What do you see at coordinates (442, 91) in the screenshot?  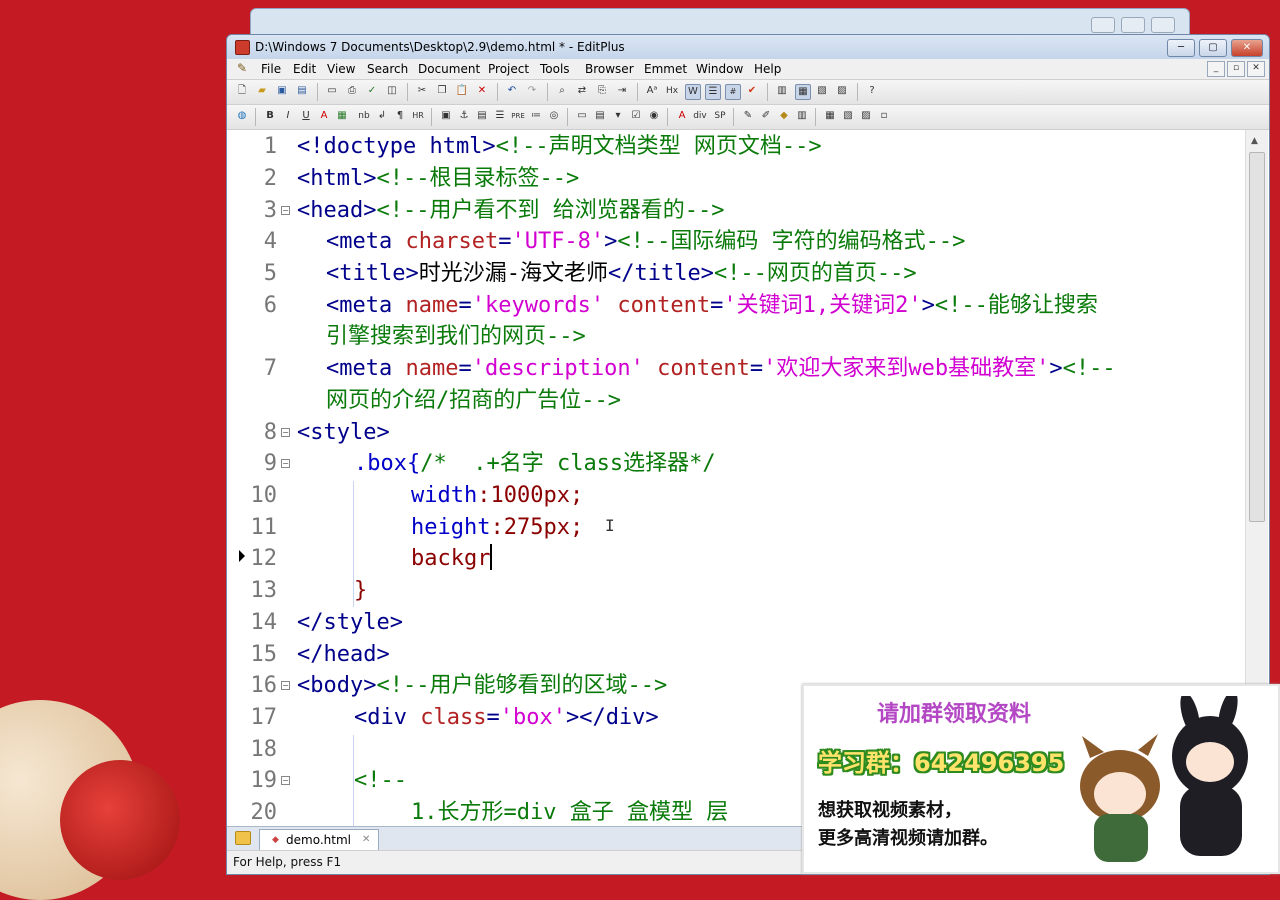 I see `copy-icon: ❐` at bounding box center [442, 91].